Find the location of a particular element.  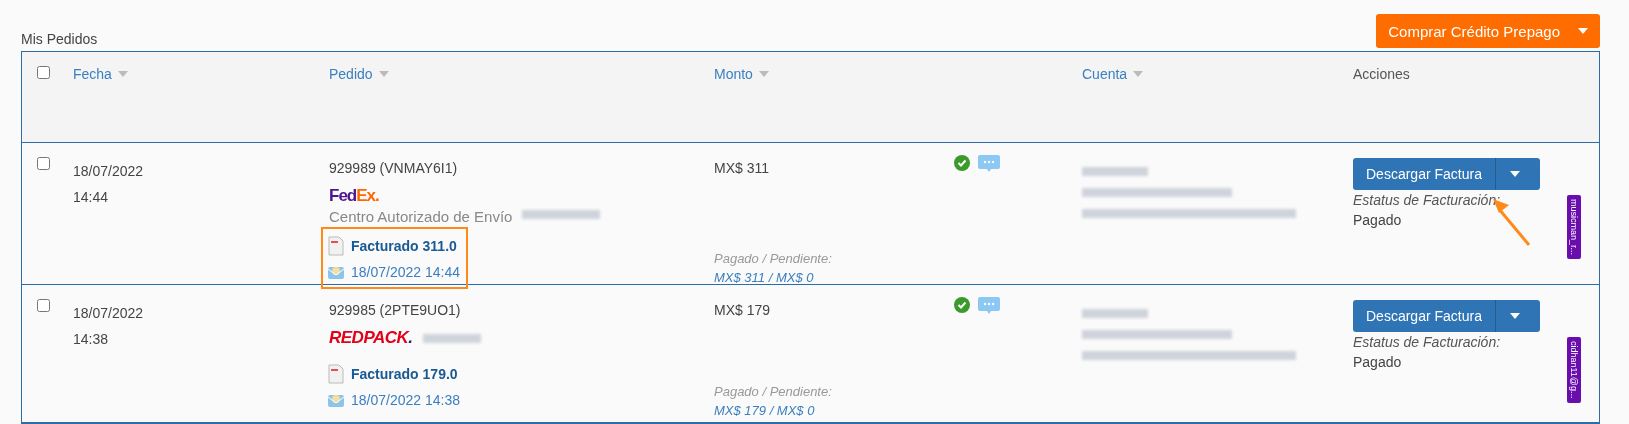

page-title: Mis Pedidos is located at coordinates (59, 39).